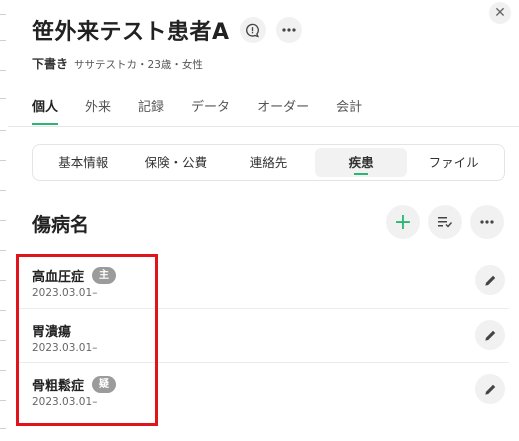 Image resolution: width=519 pixels, height=441 pixels. I want to click on subtab-files: ファイル, so click(453, 162).